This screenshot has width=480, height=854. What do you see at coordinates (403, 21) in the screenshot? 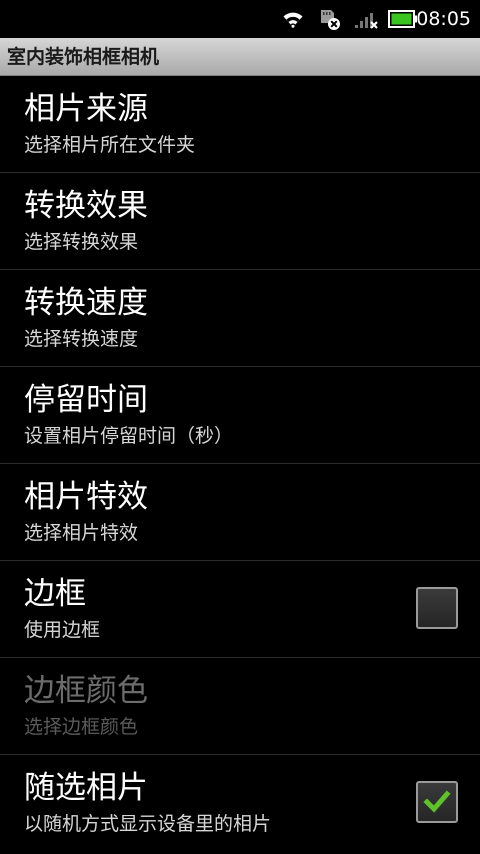
I see `battery-icon` at bounding box center [403, 21].